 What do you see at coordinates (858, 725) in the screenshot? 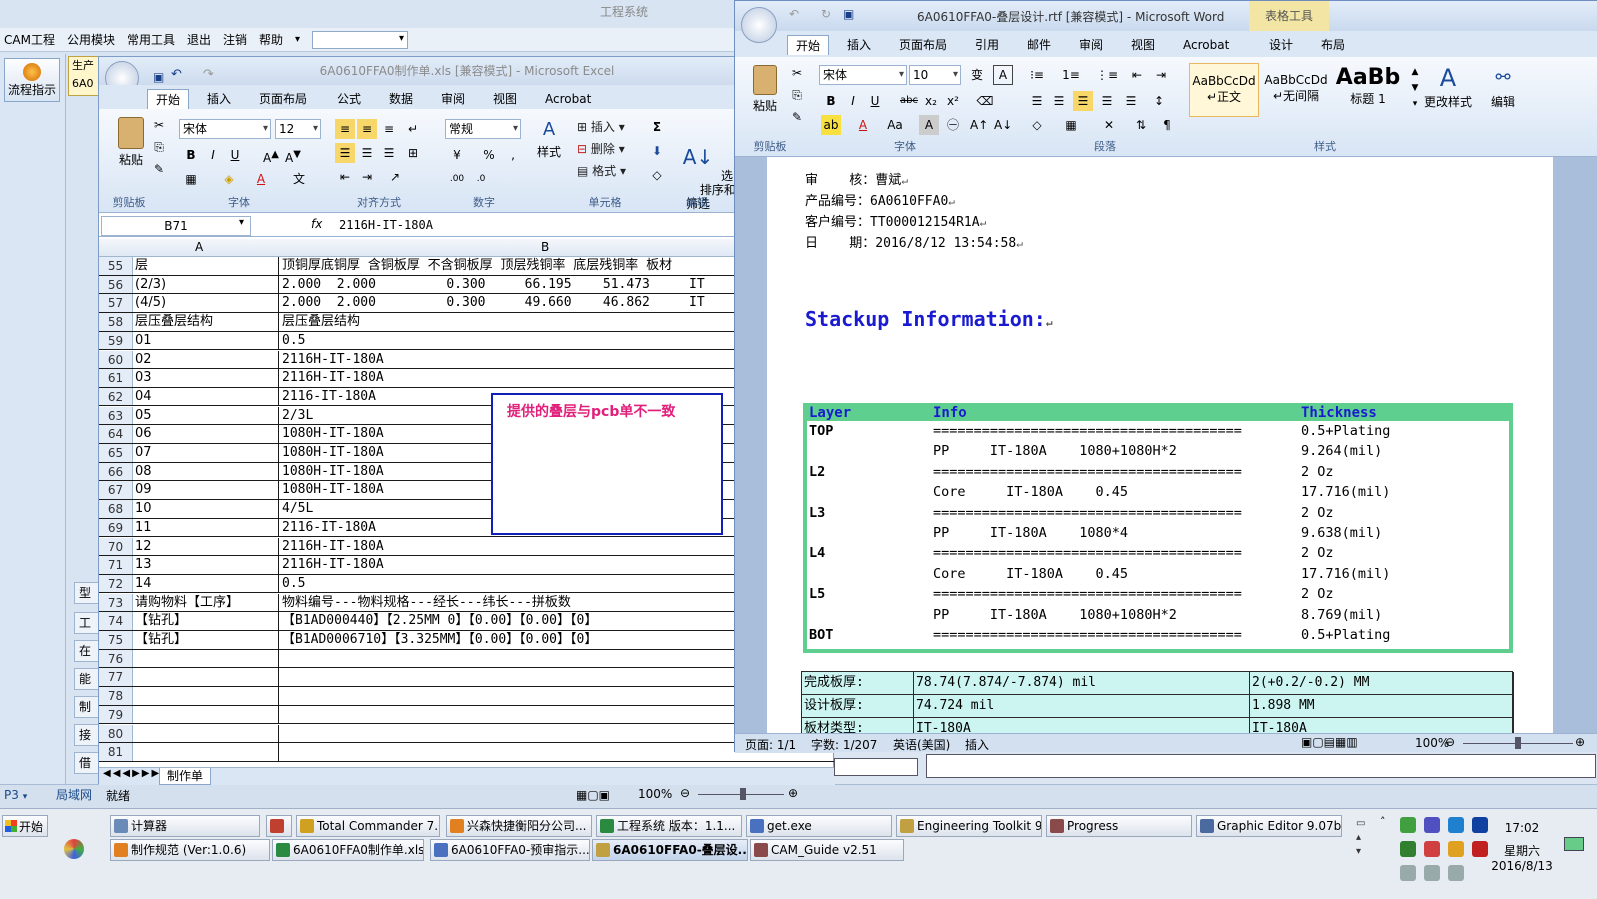
I see `thickness-cell: 板材类型:` at bounding box center [858, 725].